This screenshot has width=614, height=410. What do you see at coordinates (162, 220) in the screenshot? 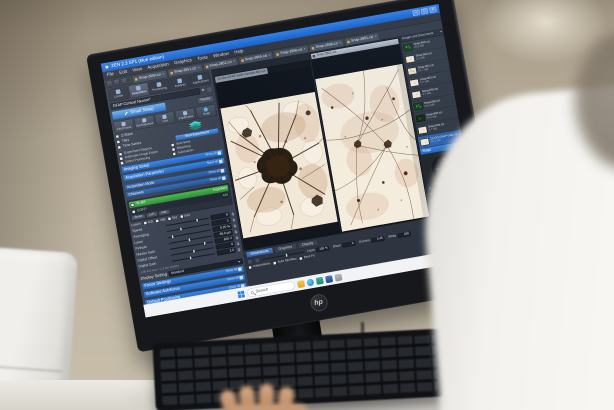
I see `laser-wavelength: 488` at bounding box center [162, 220].